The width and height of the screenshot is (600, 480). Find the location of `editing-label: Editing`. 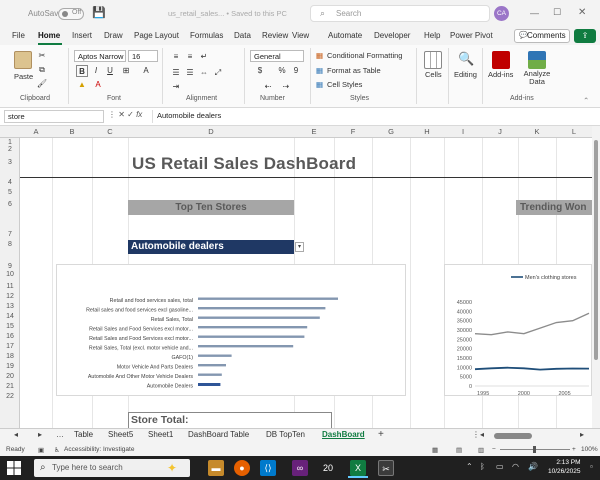

editing-label: Editing is located at coordinates (465, 74).